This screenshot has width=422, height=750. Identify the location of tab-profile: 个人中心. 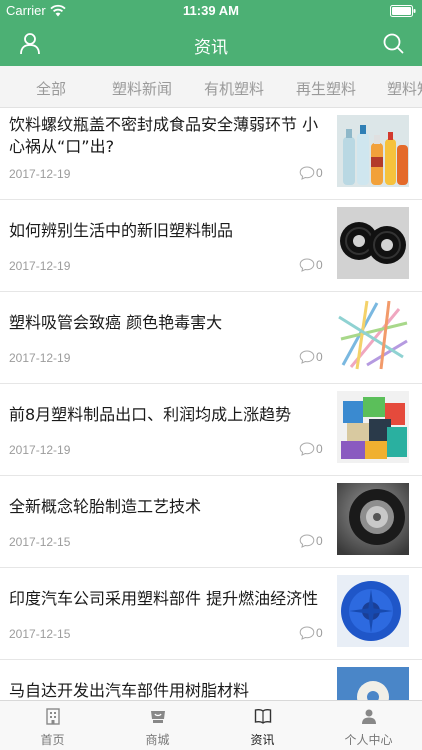
(368, 725).